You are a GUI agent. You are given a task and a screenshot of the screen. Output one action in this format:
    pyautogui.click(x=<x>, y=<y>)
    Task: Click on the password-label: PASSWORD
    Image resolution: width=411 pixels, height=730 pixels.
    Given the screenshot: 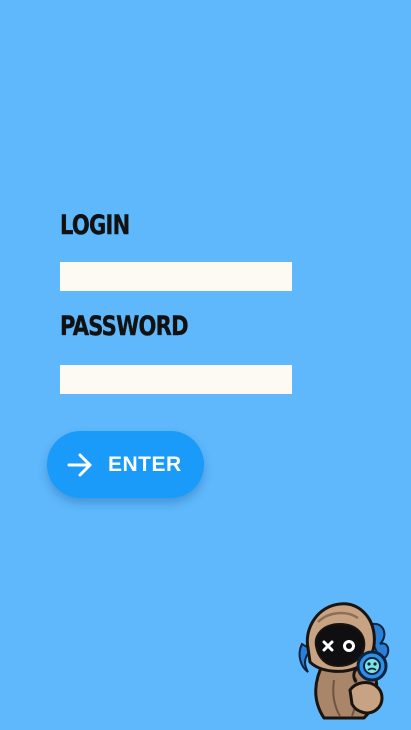 What is the action you would take?
    pyautogui.click(x=124, y=326)
    